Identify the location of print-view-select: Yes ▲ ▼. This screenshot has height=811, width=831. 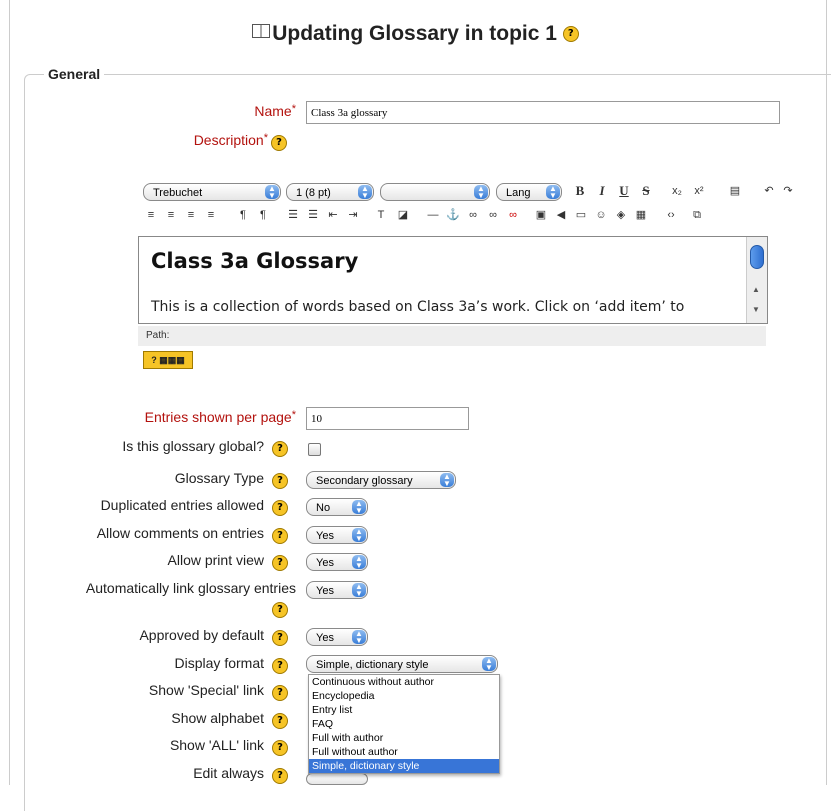
(337, 562).